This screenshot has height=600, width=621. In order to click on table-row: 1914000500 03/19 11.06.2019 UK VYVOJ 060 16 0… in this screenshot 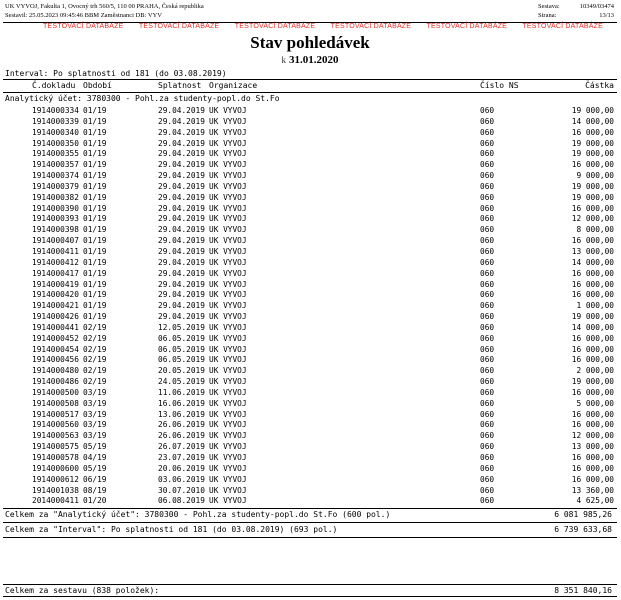, I will do `click(310, 393)`.